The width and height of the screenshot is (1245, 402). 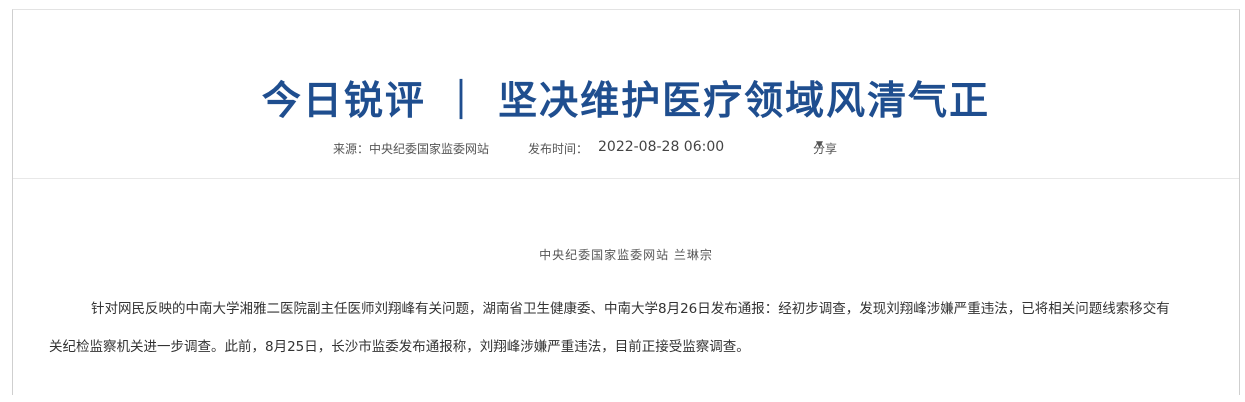 I want to click on article-source: 来源：中央纪委国家监委网站, so click(x=411, y=149).